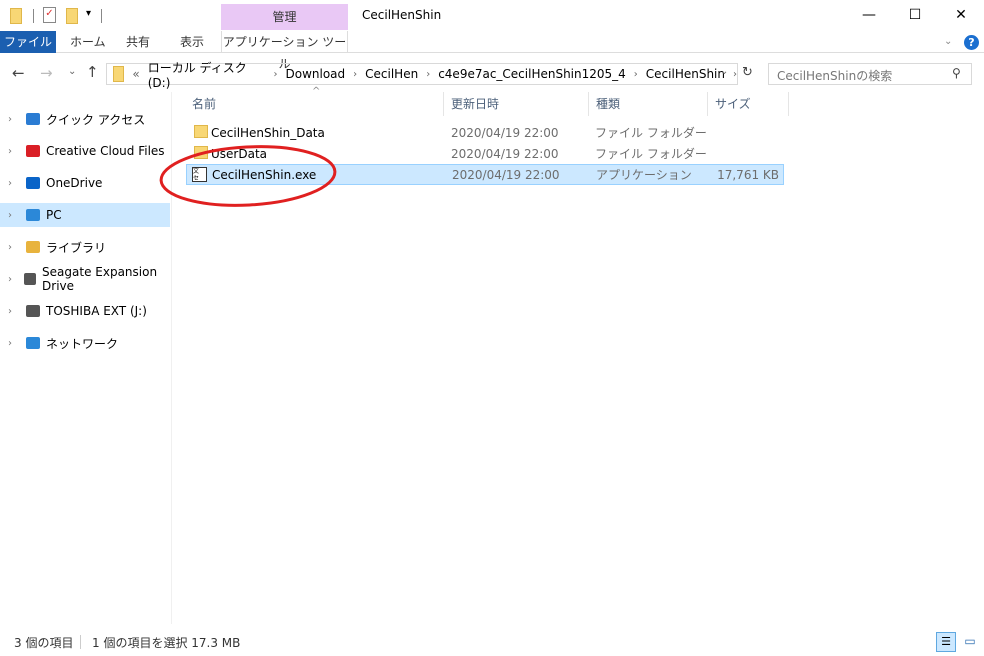  What do you see at coordinates (33, 247) in the screenshot?
I see `library-icon` at bounding box center [33, 247].